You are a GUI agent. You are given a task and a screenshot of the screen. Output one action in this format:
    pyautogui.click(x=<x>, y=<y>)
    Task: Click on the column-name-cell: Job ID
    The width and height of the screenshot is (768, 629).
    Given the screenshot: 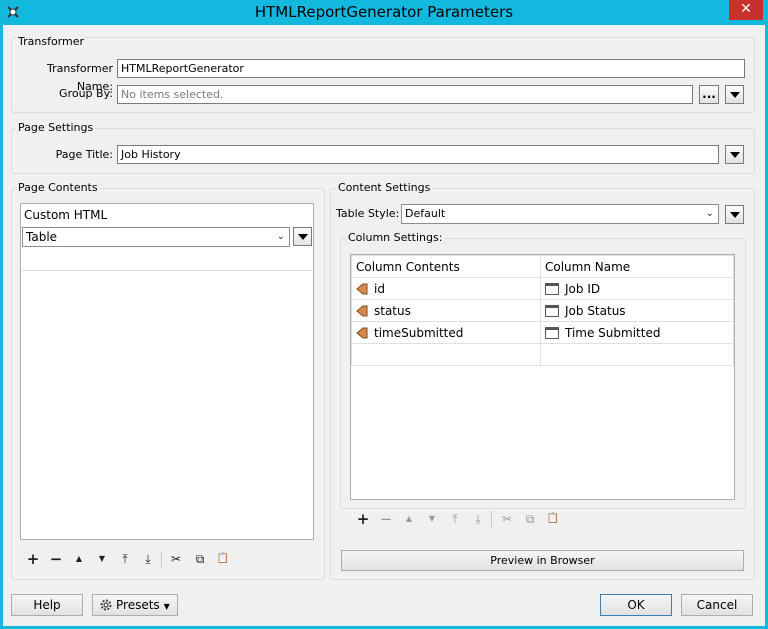 What is the action you would take?
    pyautogui.click(x=637, y=288)
    